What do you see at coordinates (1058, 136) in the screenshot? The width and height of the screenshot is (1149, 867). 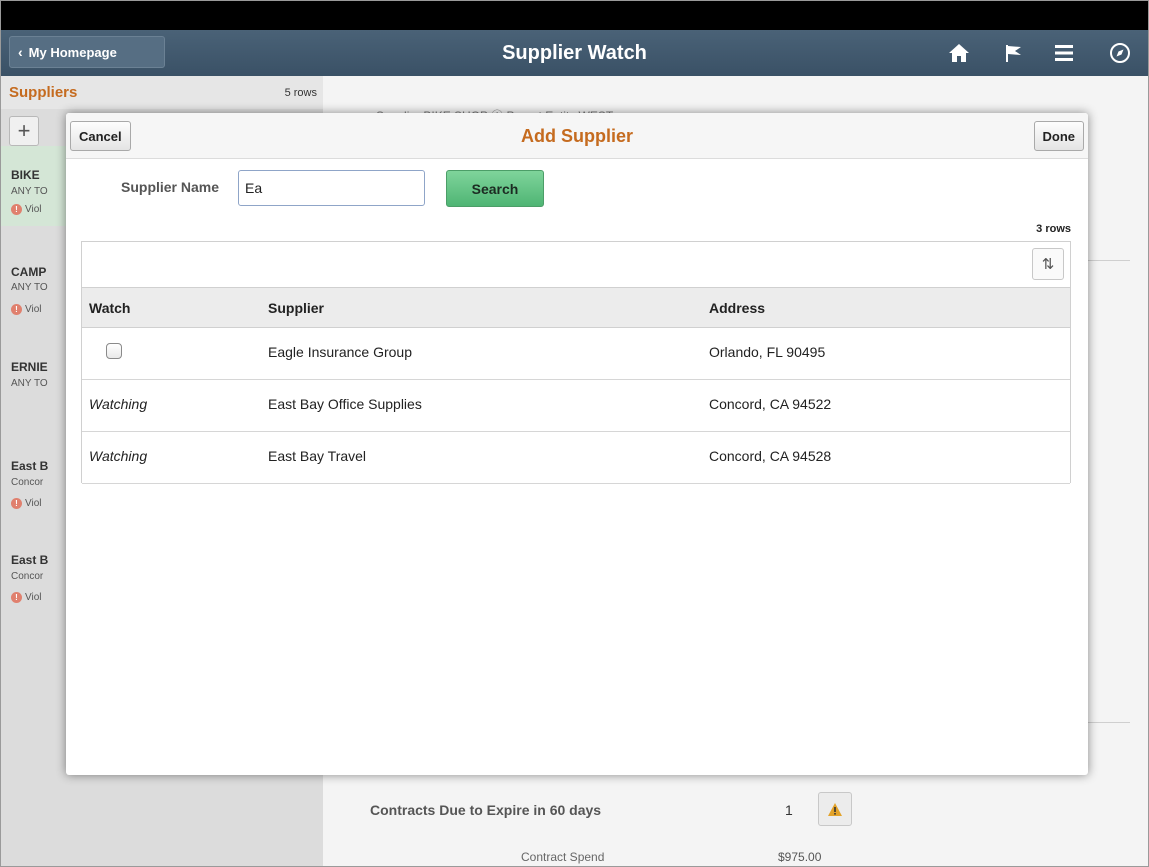 I see `done-button: Done` at bounding box center [1058, 136].